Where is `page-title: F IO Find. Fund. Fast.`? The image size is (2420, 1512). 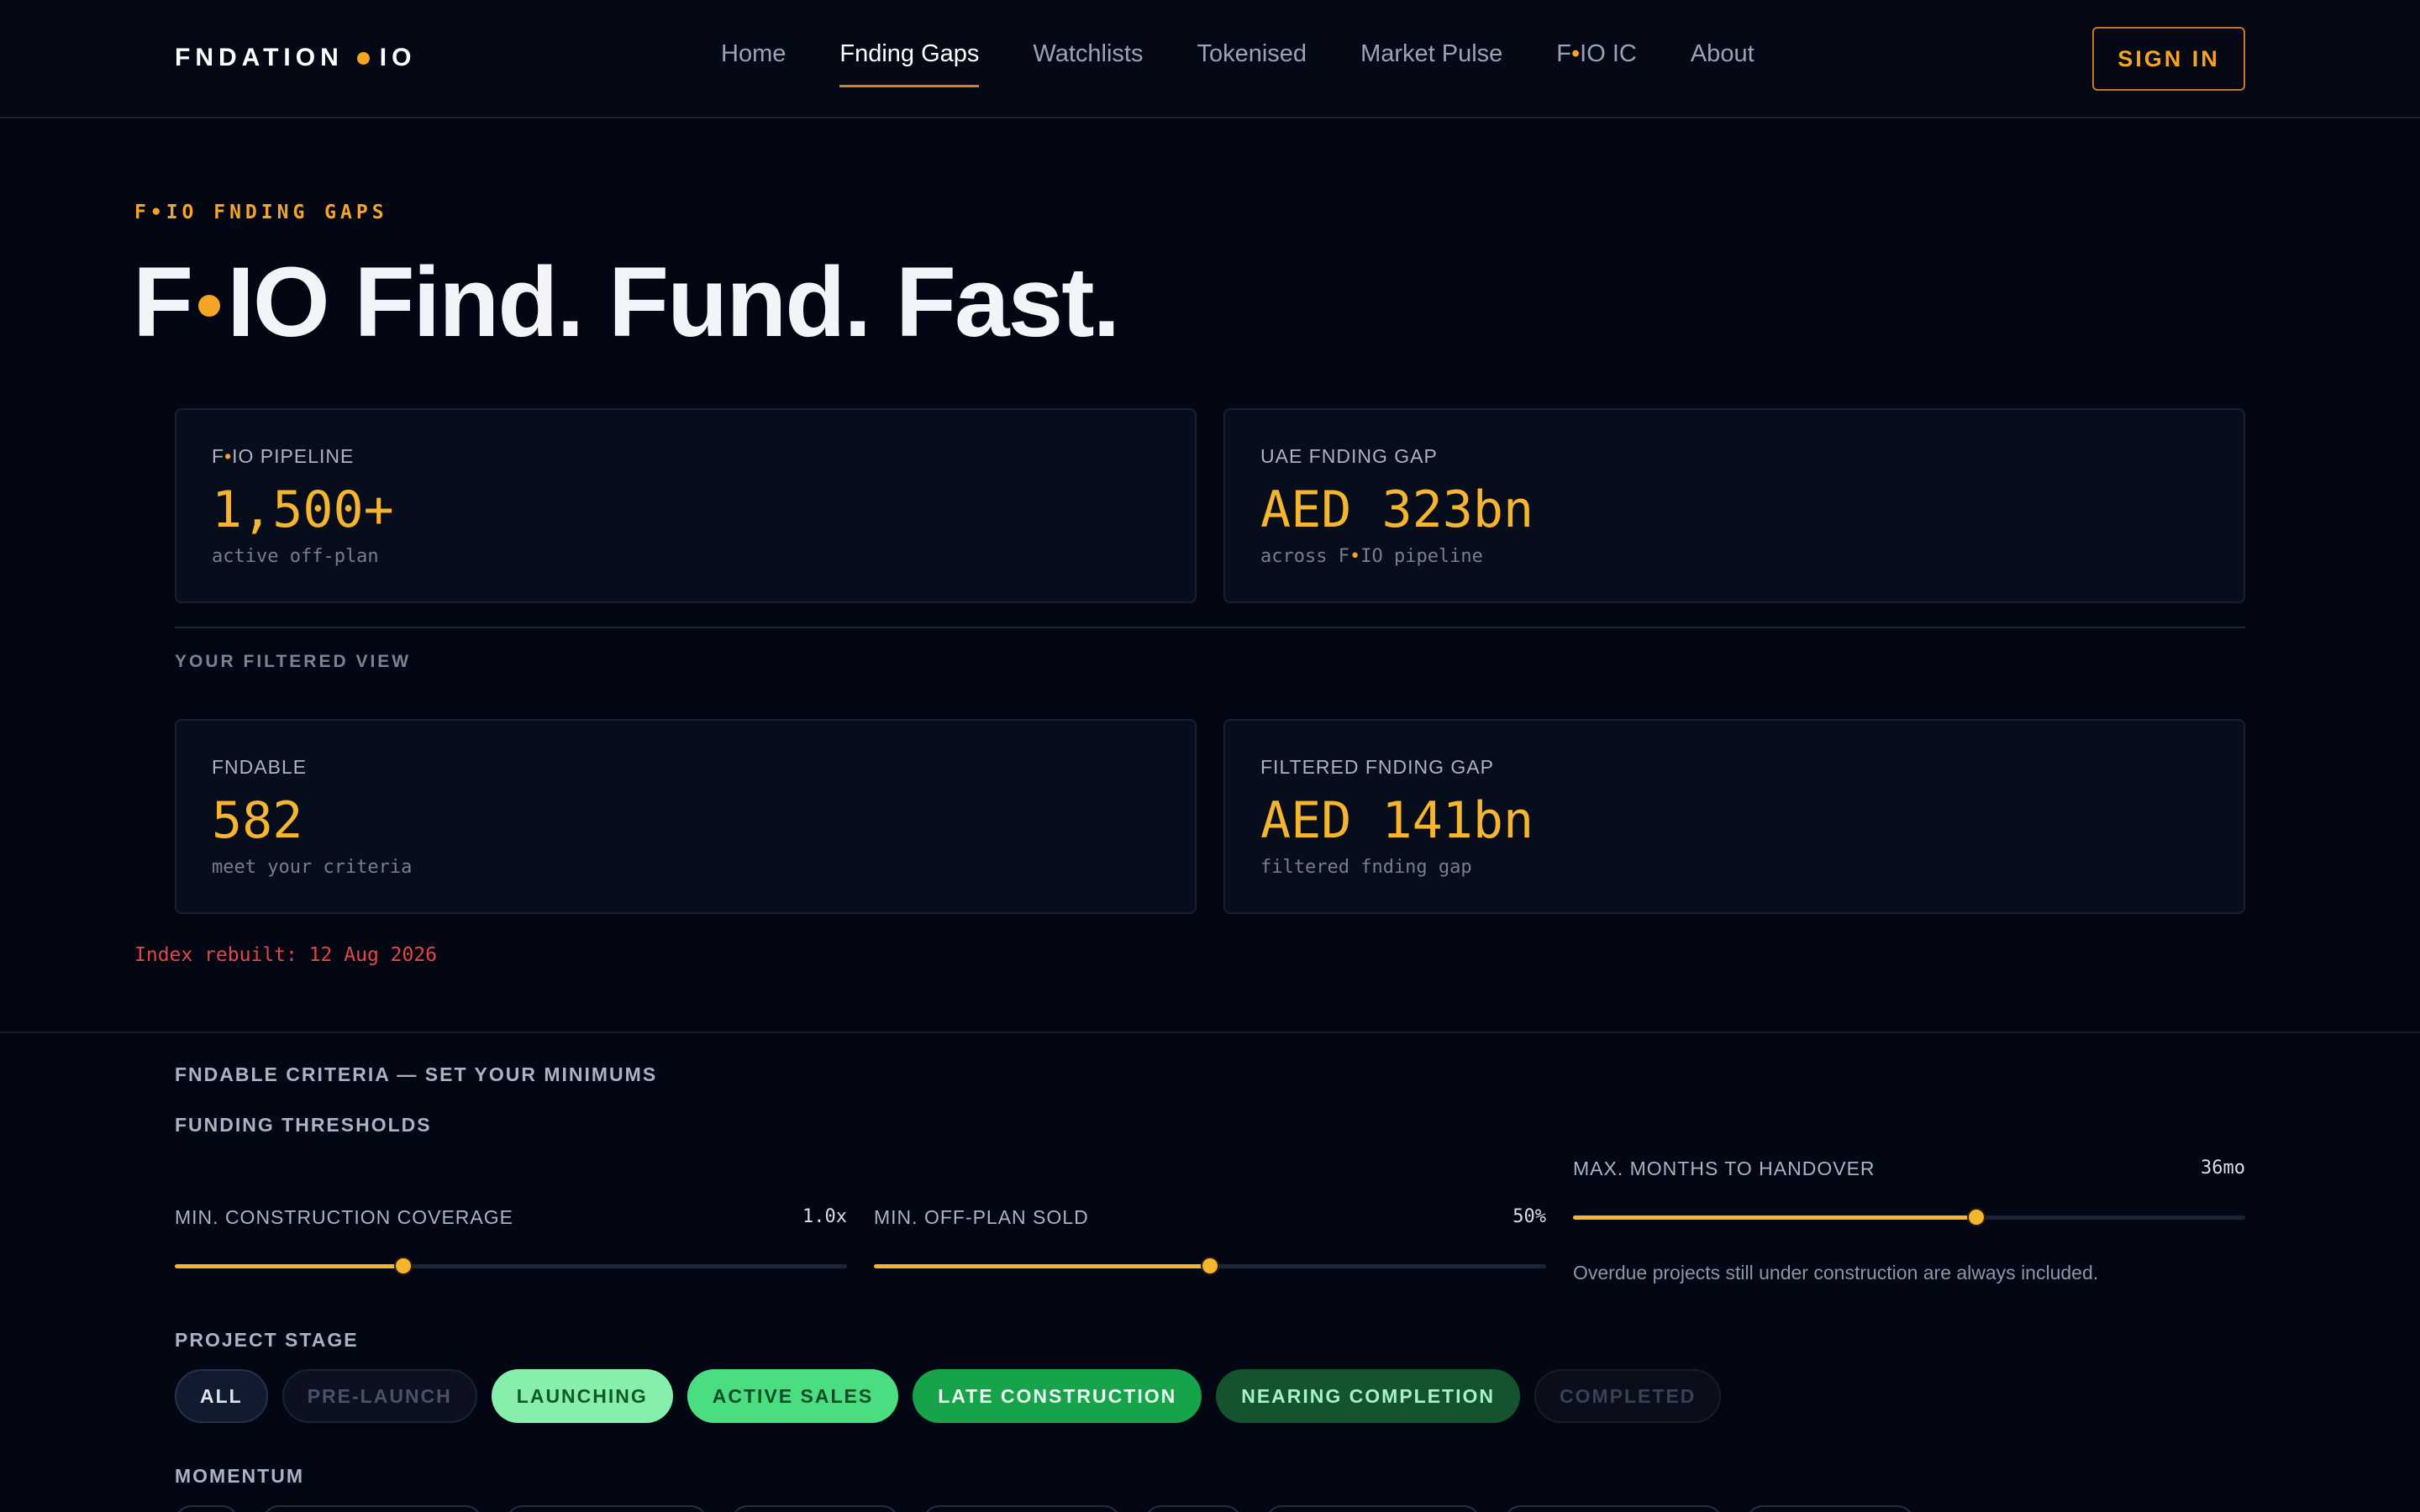
page-title: F IO Find. Fund. Fast. is located at coordinates (627, 302).